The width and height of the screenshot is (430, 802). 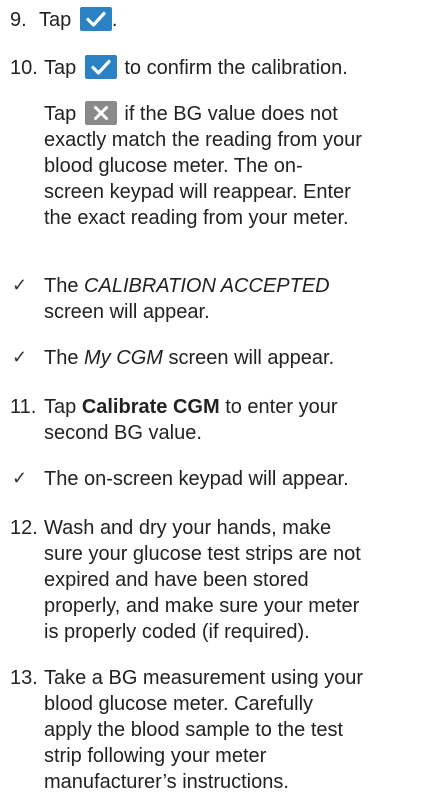 What do you see at coordinates (100, 113) in the screenshot?
I see `x-button-icon` at bounding box center [100, 113].